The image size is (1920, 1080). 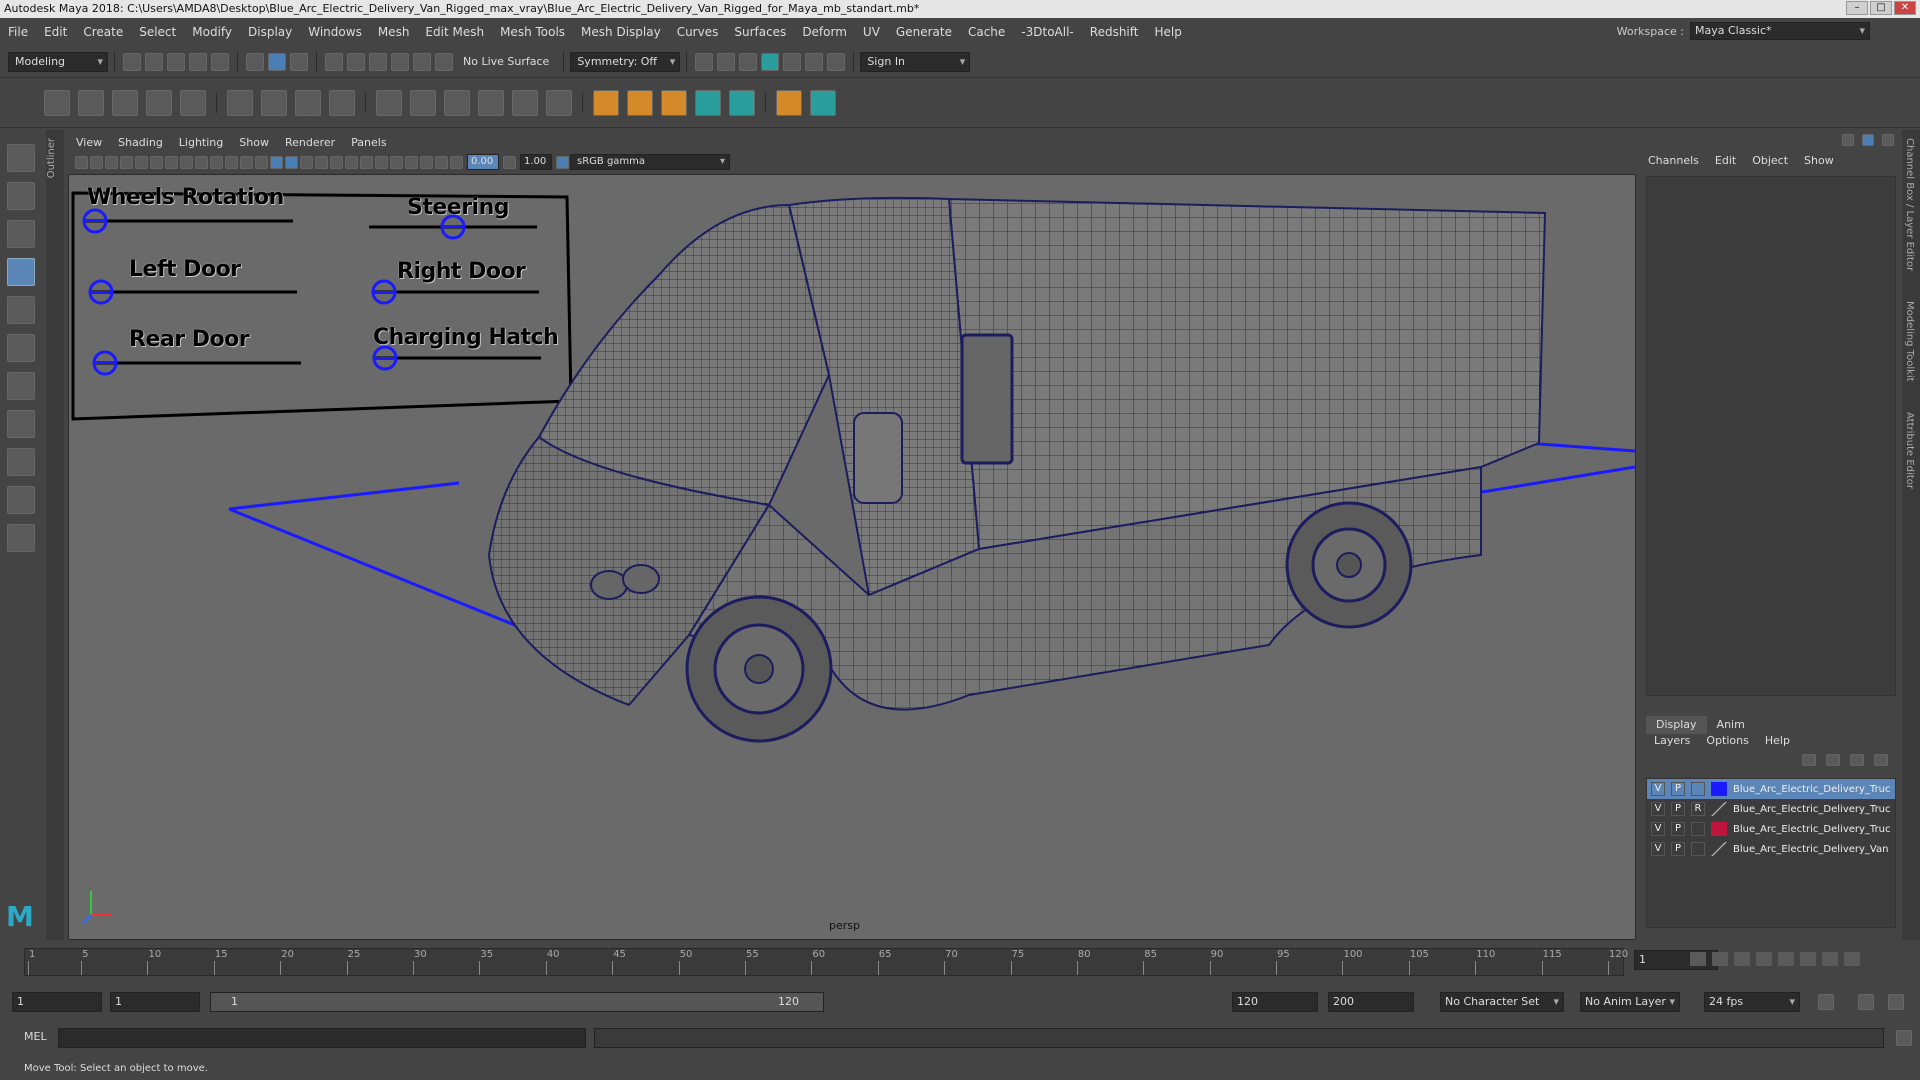 I want to click on move-tool-icon, so click(x=21, y=272).